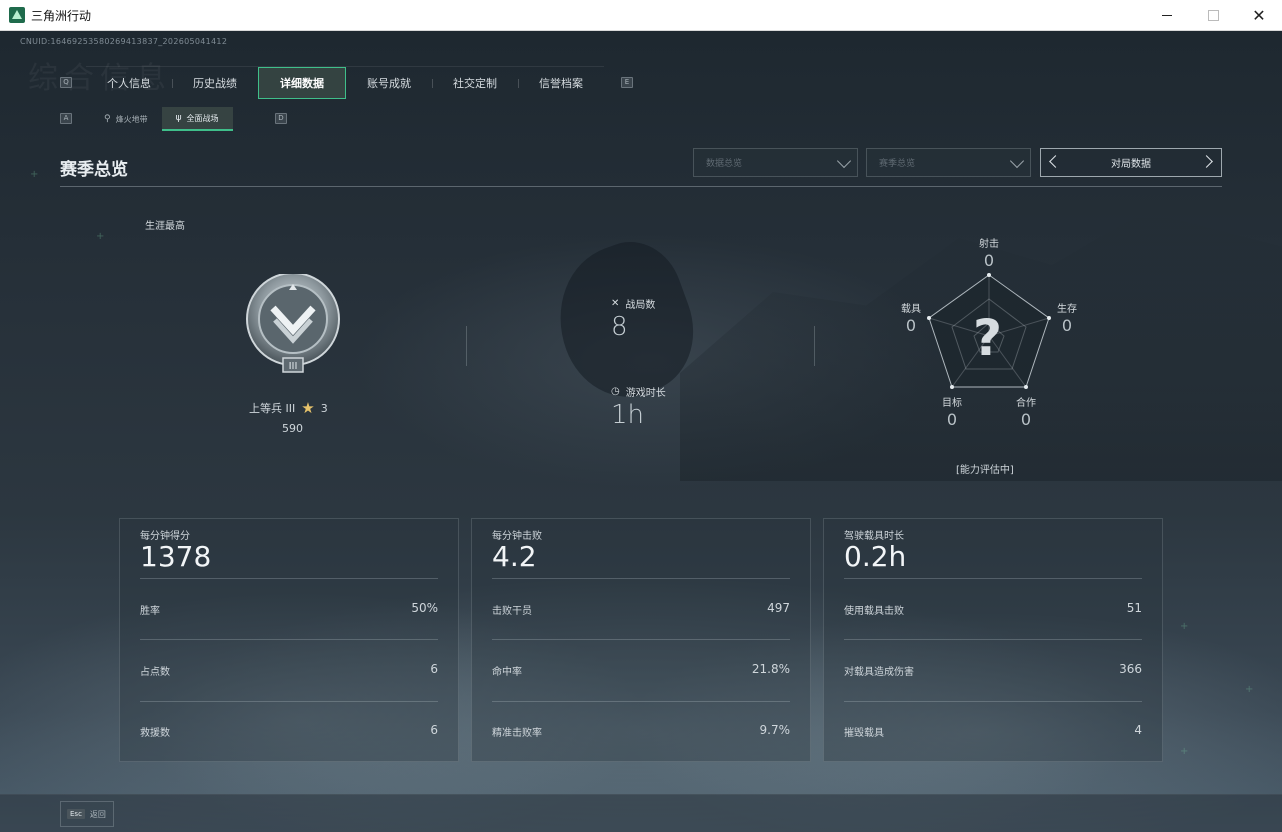  What do you see at coordinates (952, 419) in the screenshot?
I see `radar-objective-value: 0` at bounding box center [952, 419].